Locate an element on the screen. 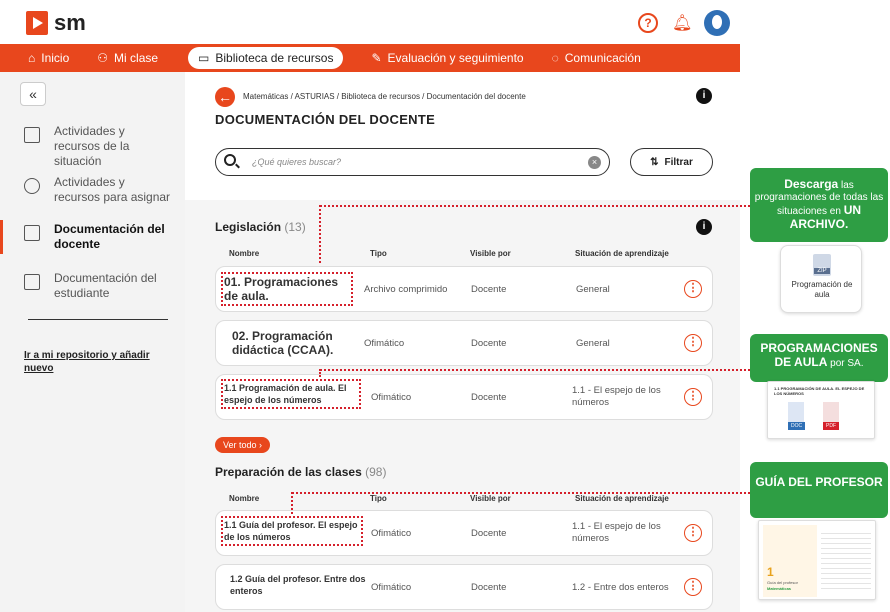 Image resolution: width=890 pixels, height=612 pixels. back-arrow-icon: ← is located at coordinates (225, 97).